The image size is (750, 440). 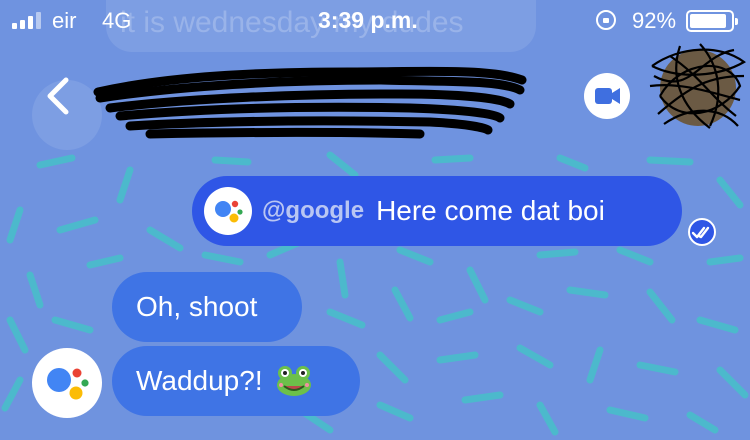 I want to click on network-type: 4G, so click(x=117, y=20).